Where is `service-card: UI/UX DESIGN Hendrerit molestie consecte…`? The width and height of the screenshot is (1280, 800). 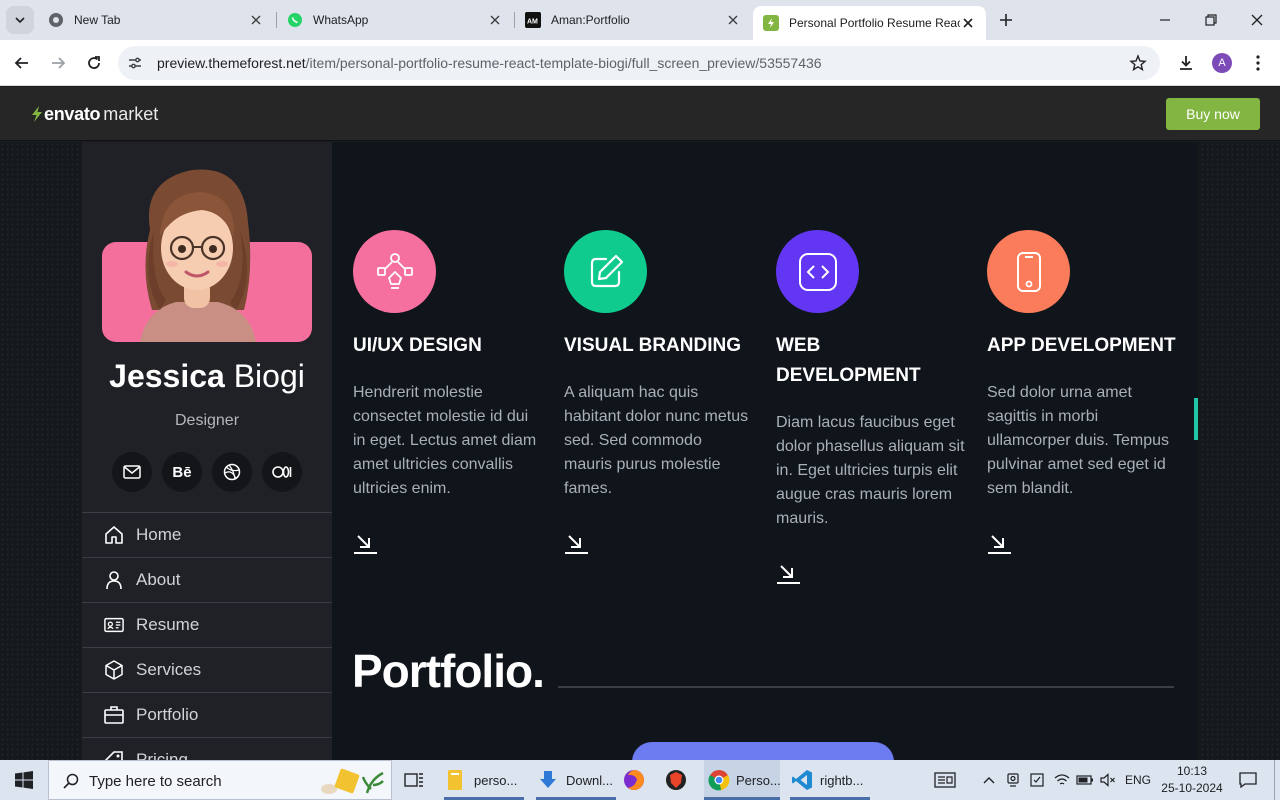
service-card: UI/UX DESIGN Hendrerit molestie consecte… is located at coordinates (448, 395).